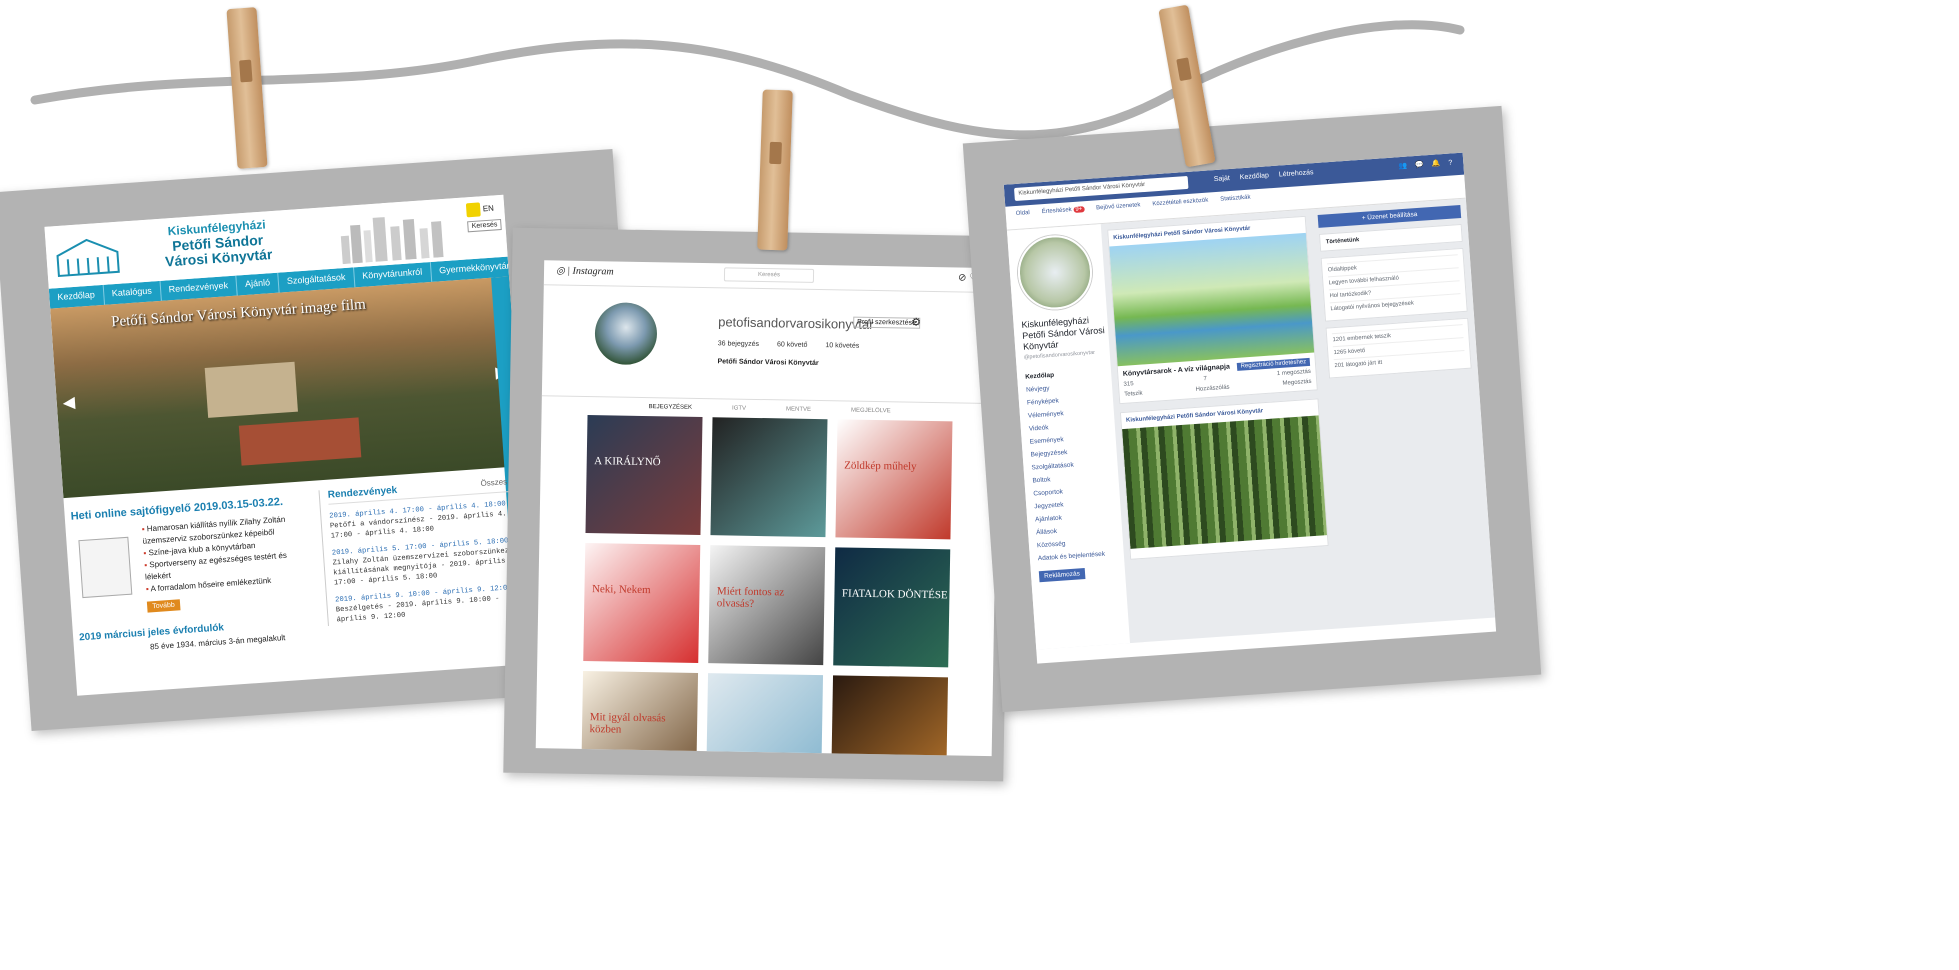 The height and width of the screenshot is (970, 1959). What do you see at coordinates (105, 567) in the screenshot?
I see `printing-press-illustration-icon` at bounding box center [105, 567].